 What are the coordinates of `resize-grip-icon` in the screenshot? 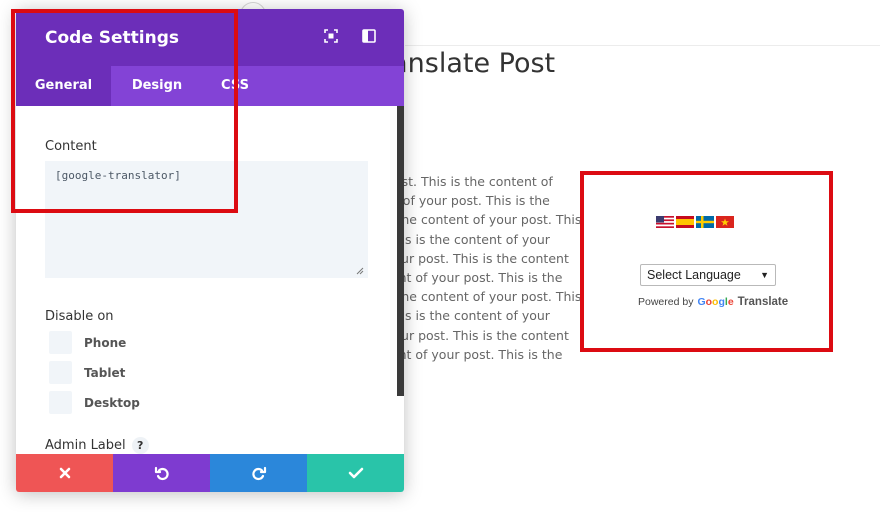 It's located at (360, 271).